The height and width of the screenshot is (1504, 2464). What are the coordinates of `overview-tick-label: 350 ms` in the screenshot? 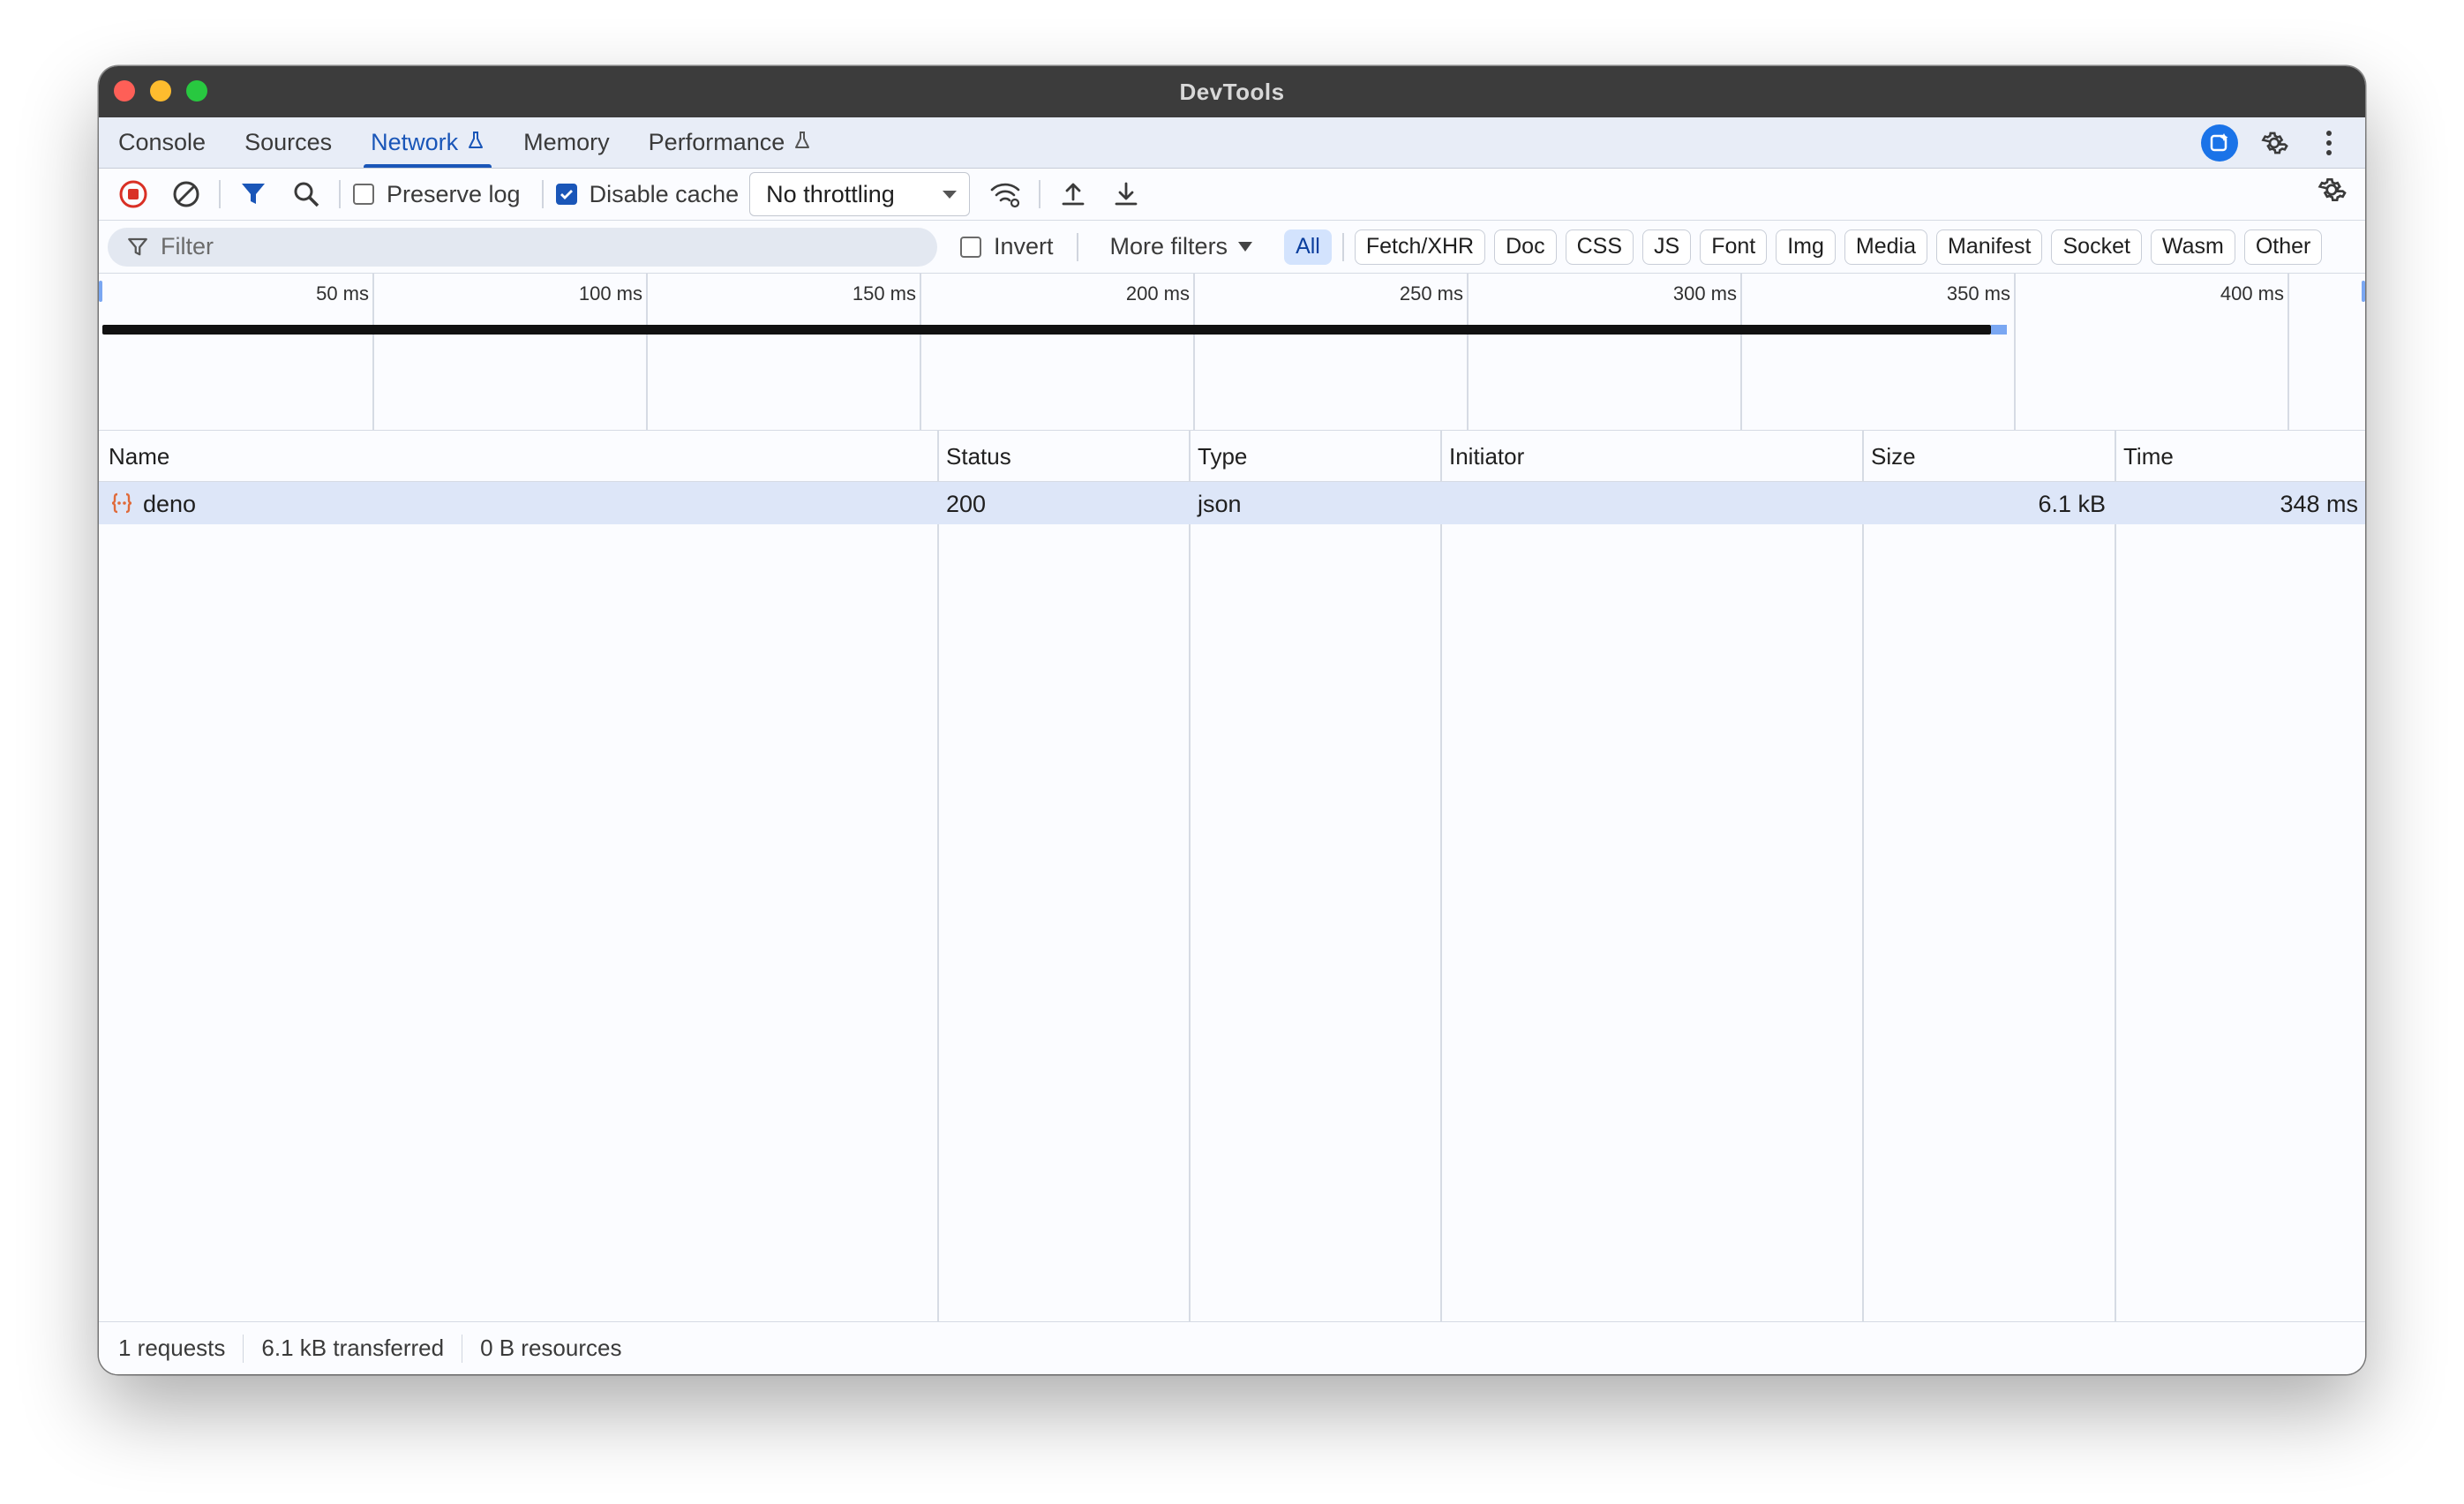 It's located at (1978, 293).